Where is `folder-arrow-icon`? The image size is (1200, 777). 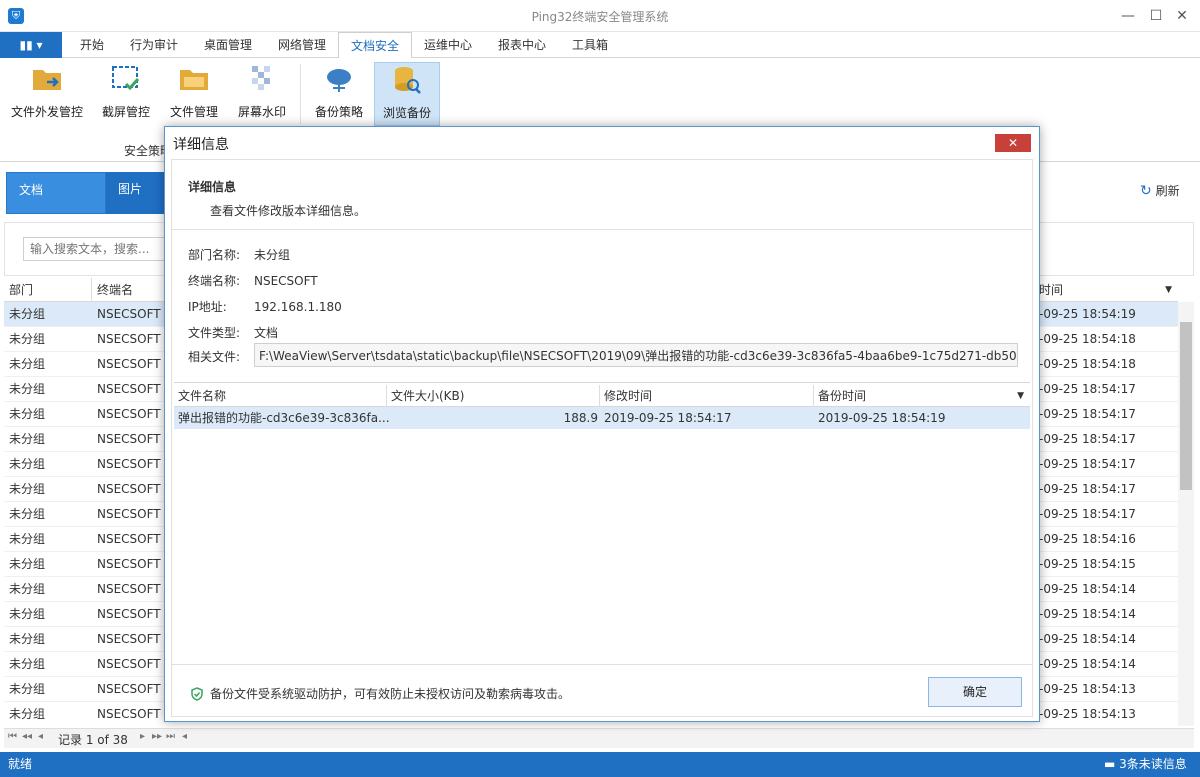 folder-arrow-icon is located at coordinates (47, 80).